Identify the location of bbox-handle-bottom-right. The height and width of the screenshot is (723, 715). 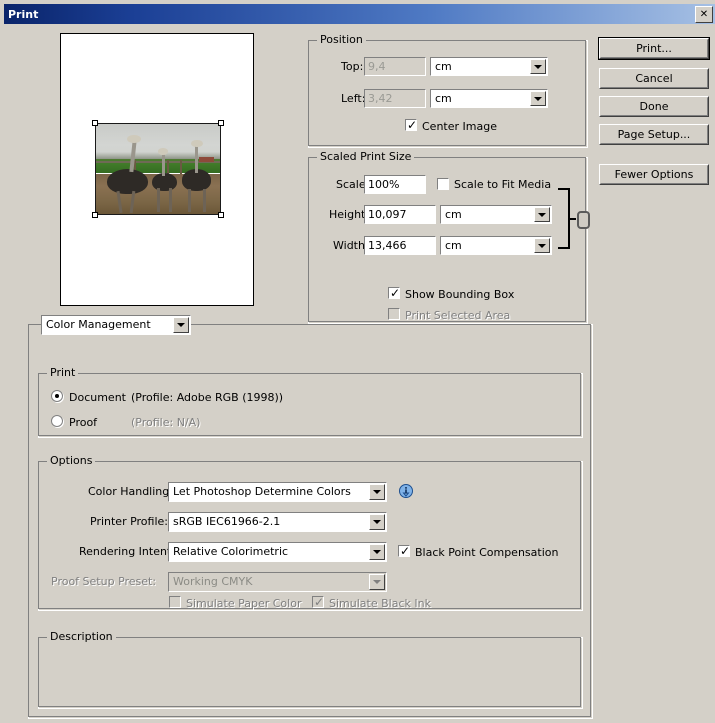
(221, 215).